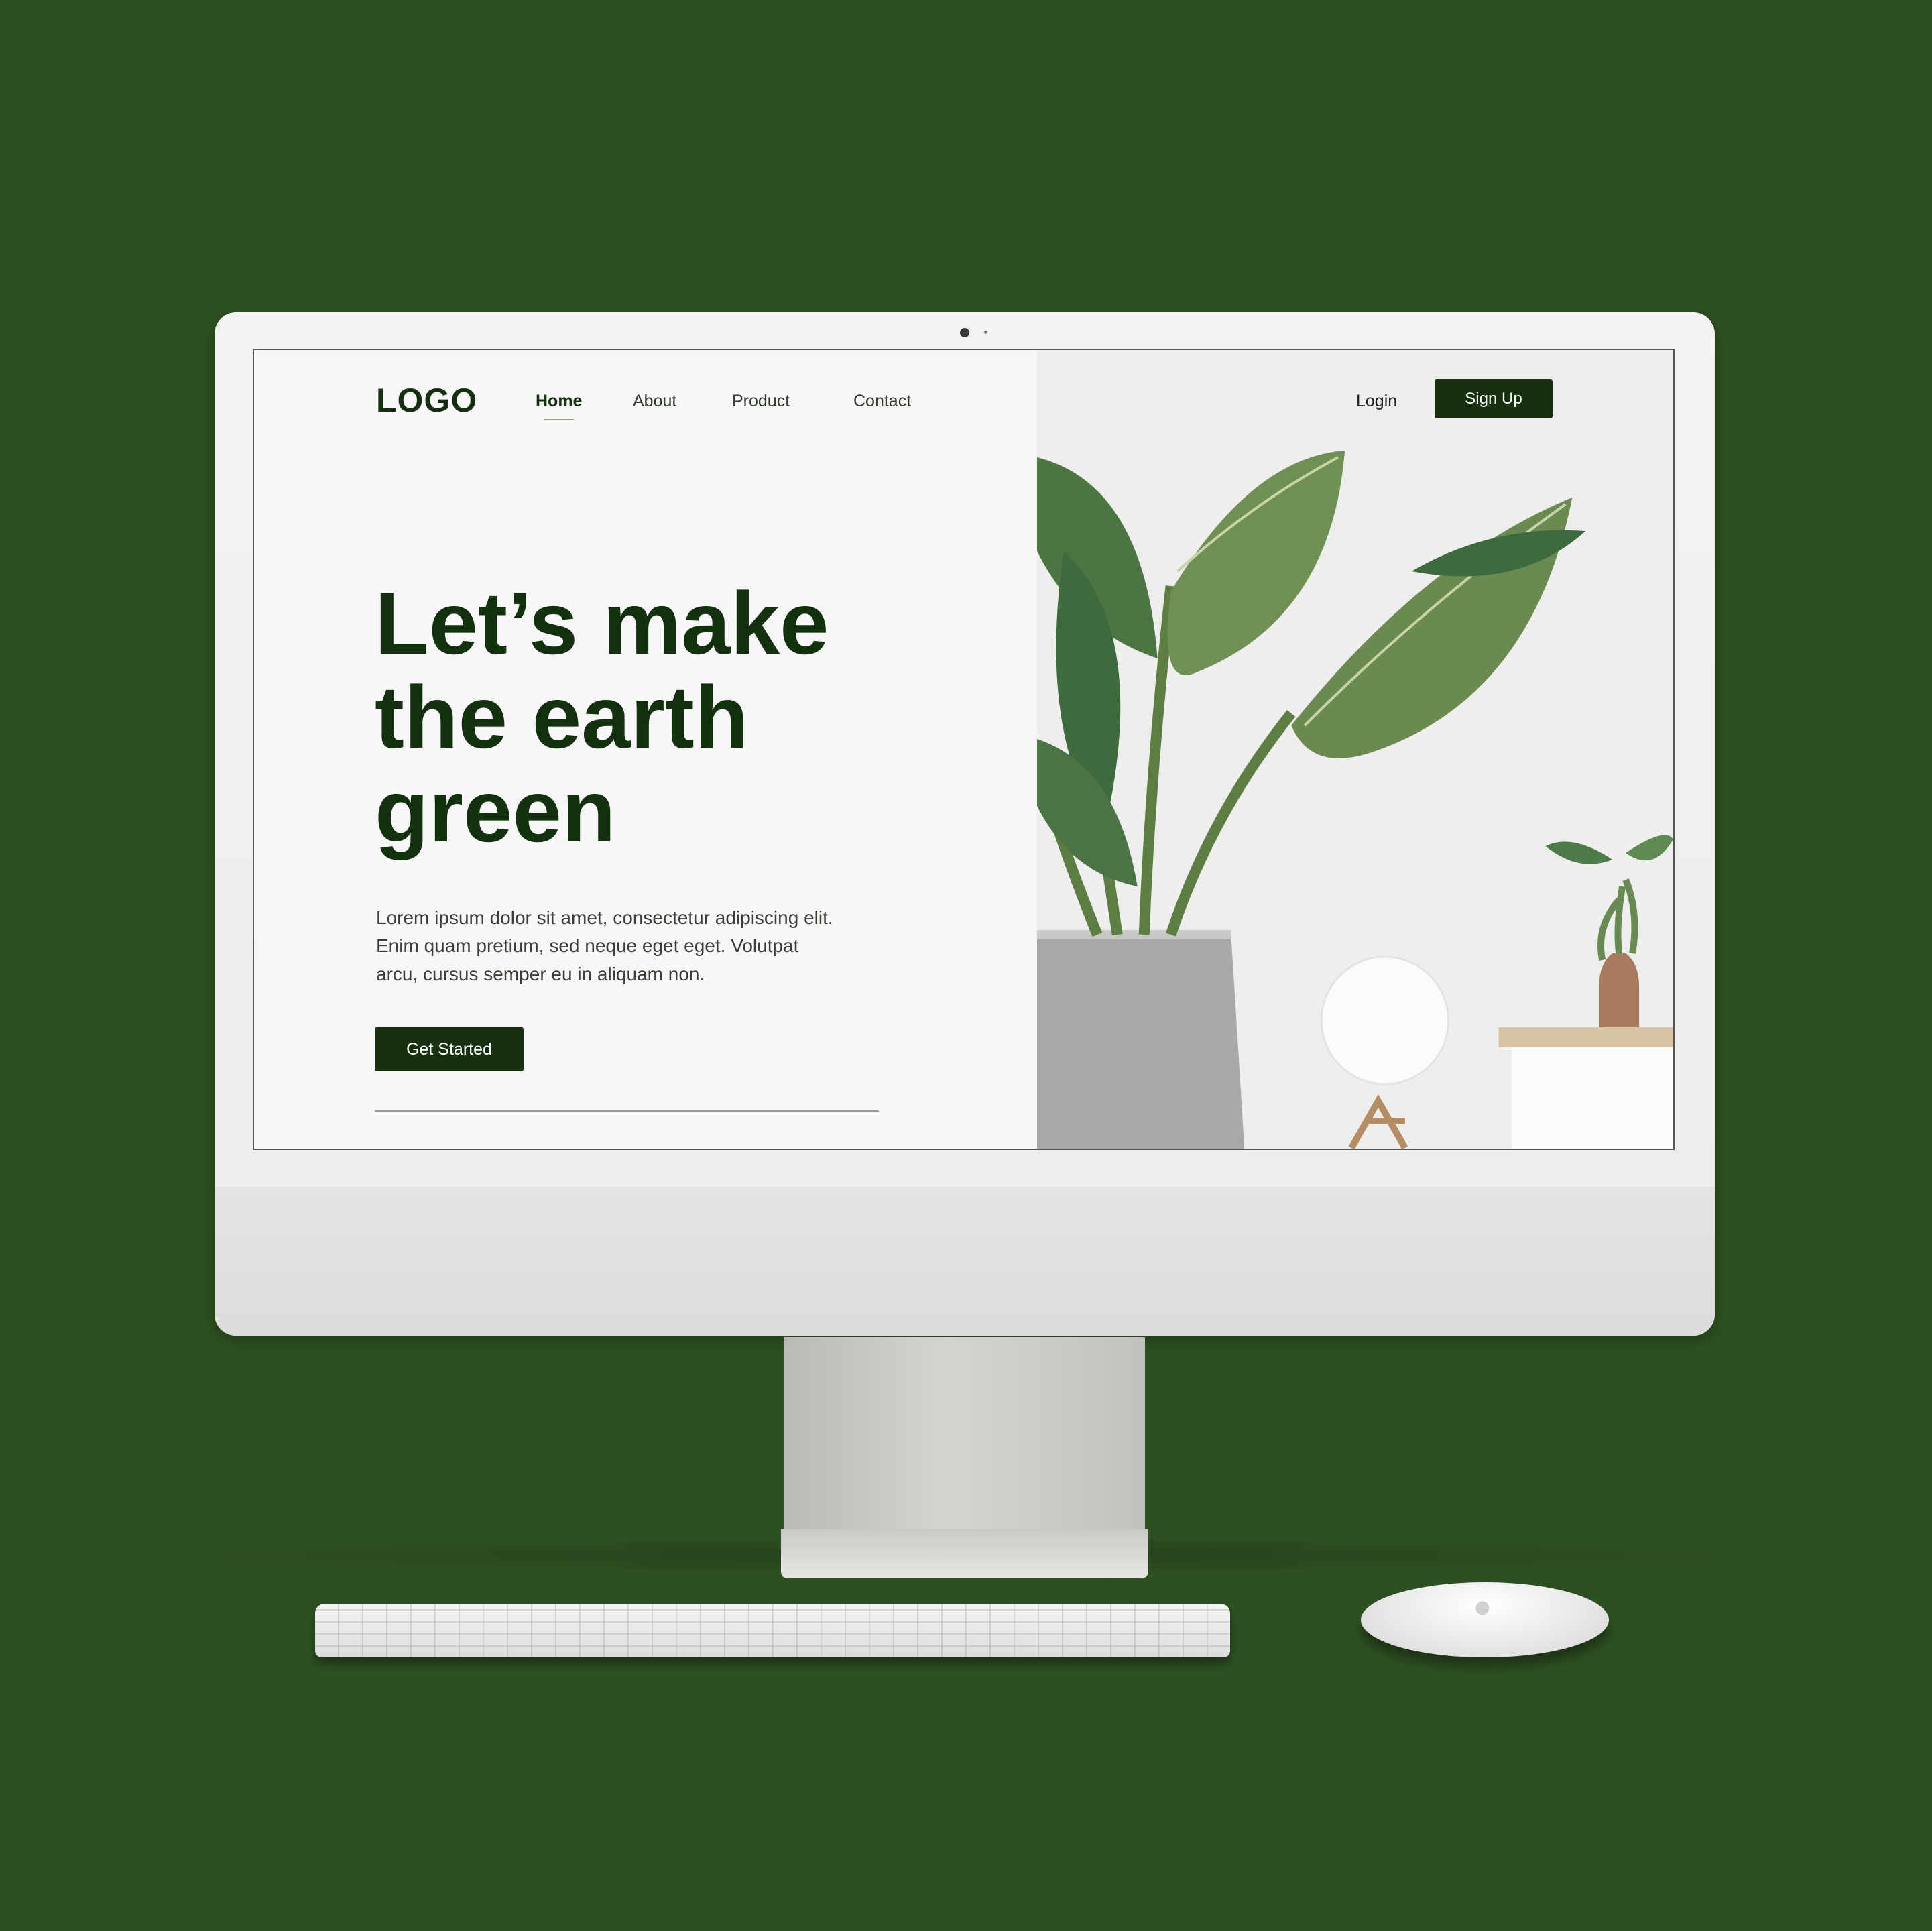 The image size is (1932, 1931). What do you see at coordinates (1482, 1607) in the screenshot?
I see `apple-logo-icon: ●` at bounding box center [1482, 1607].